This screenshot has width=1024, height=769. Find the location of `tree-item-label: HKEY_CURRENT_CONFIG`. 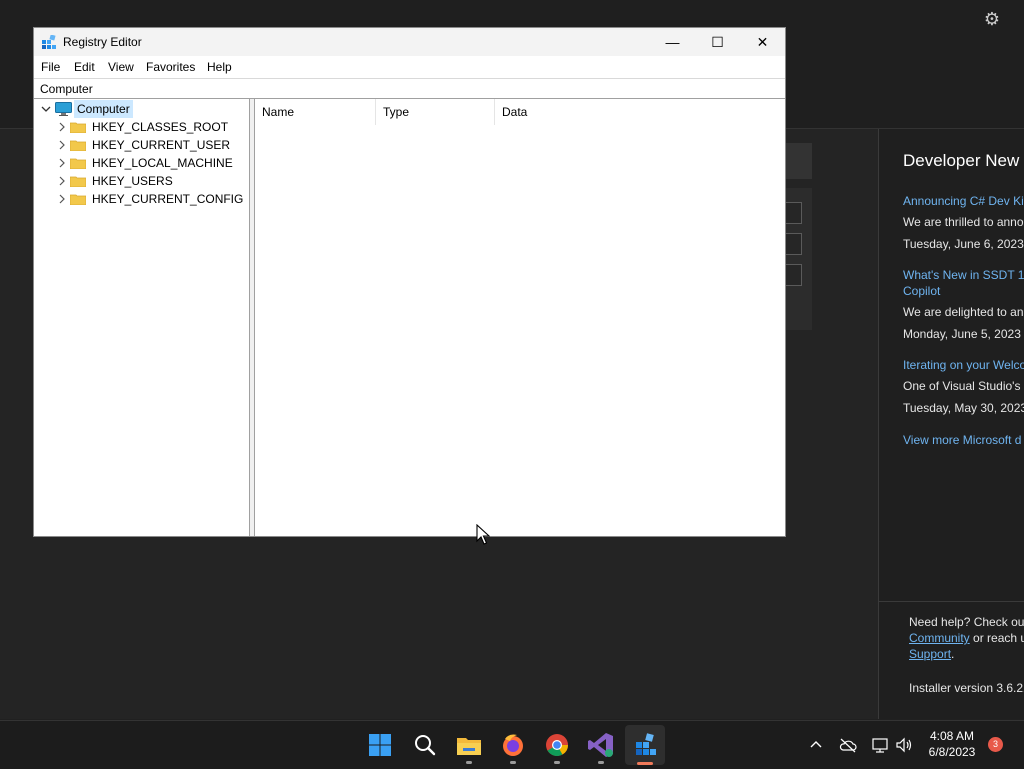

tree-item-label: HKEY_CURRENT_CONFIG is located at coordinates (168, 199).